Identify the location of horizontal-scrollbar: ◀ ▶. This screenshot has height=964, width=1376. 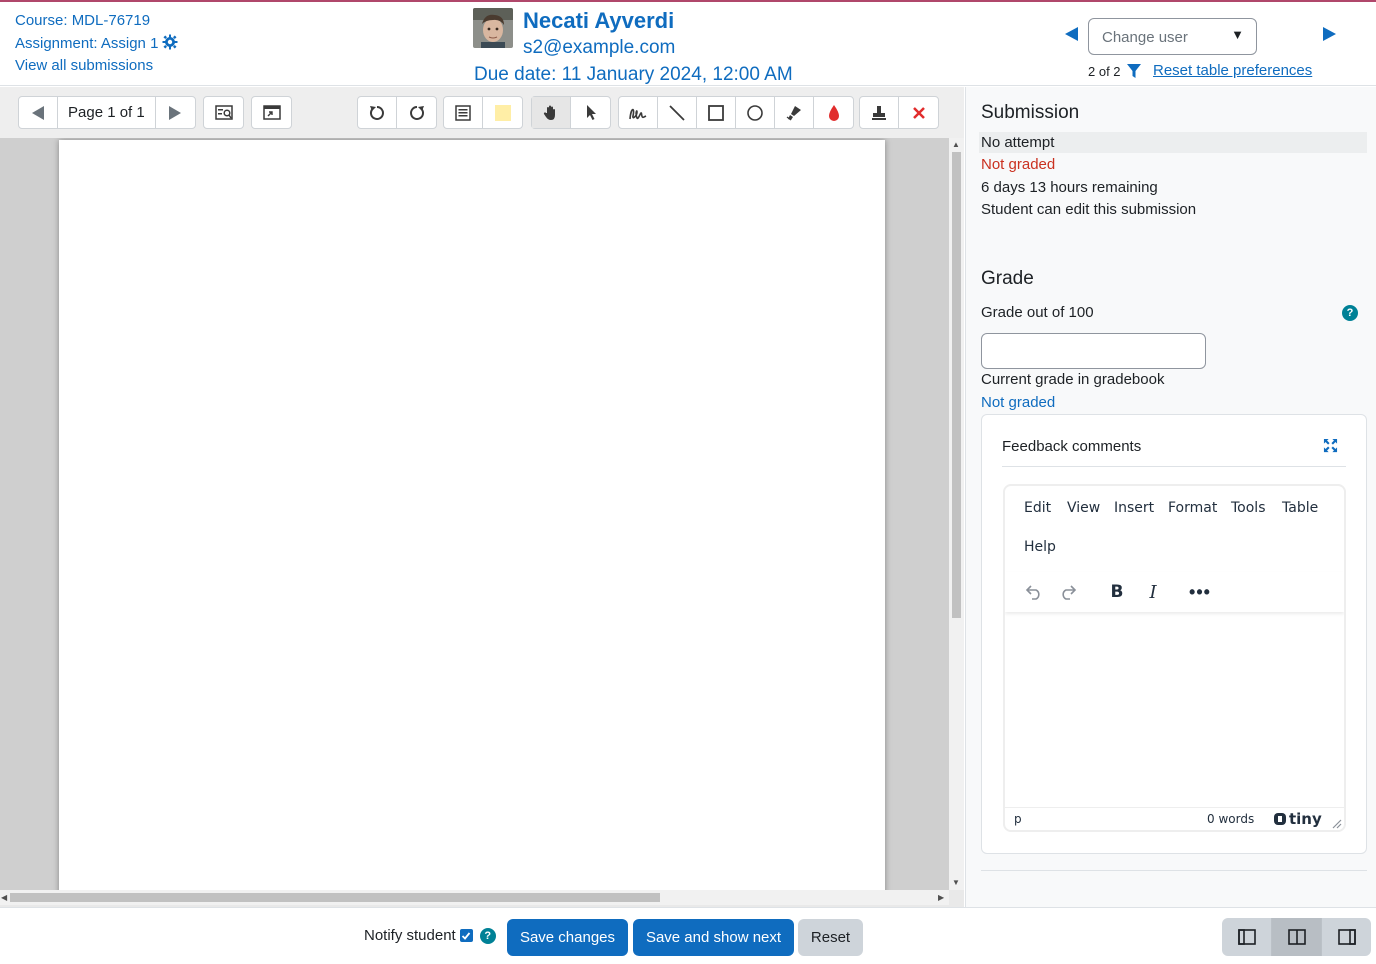
(474, 897).